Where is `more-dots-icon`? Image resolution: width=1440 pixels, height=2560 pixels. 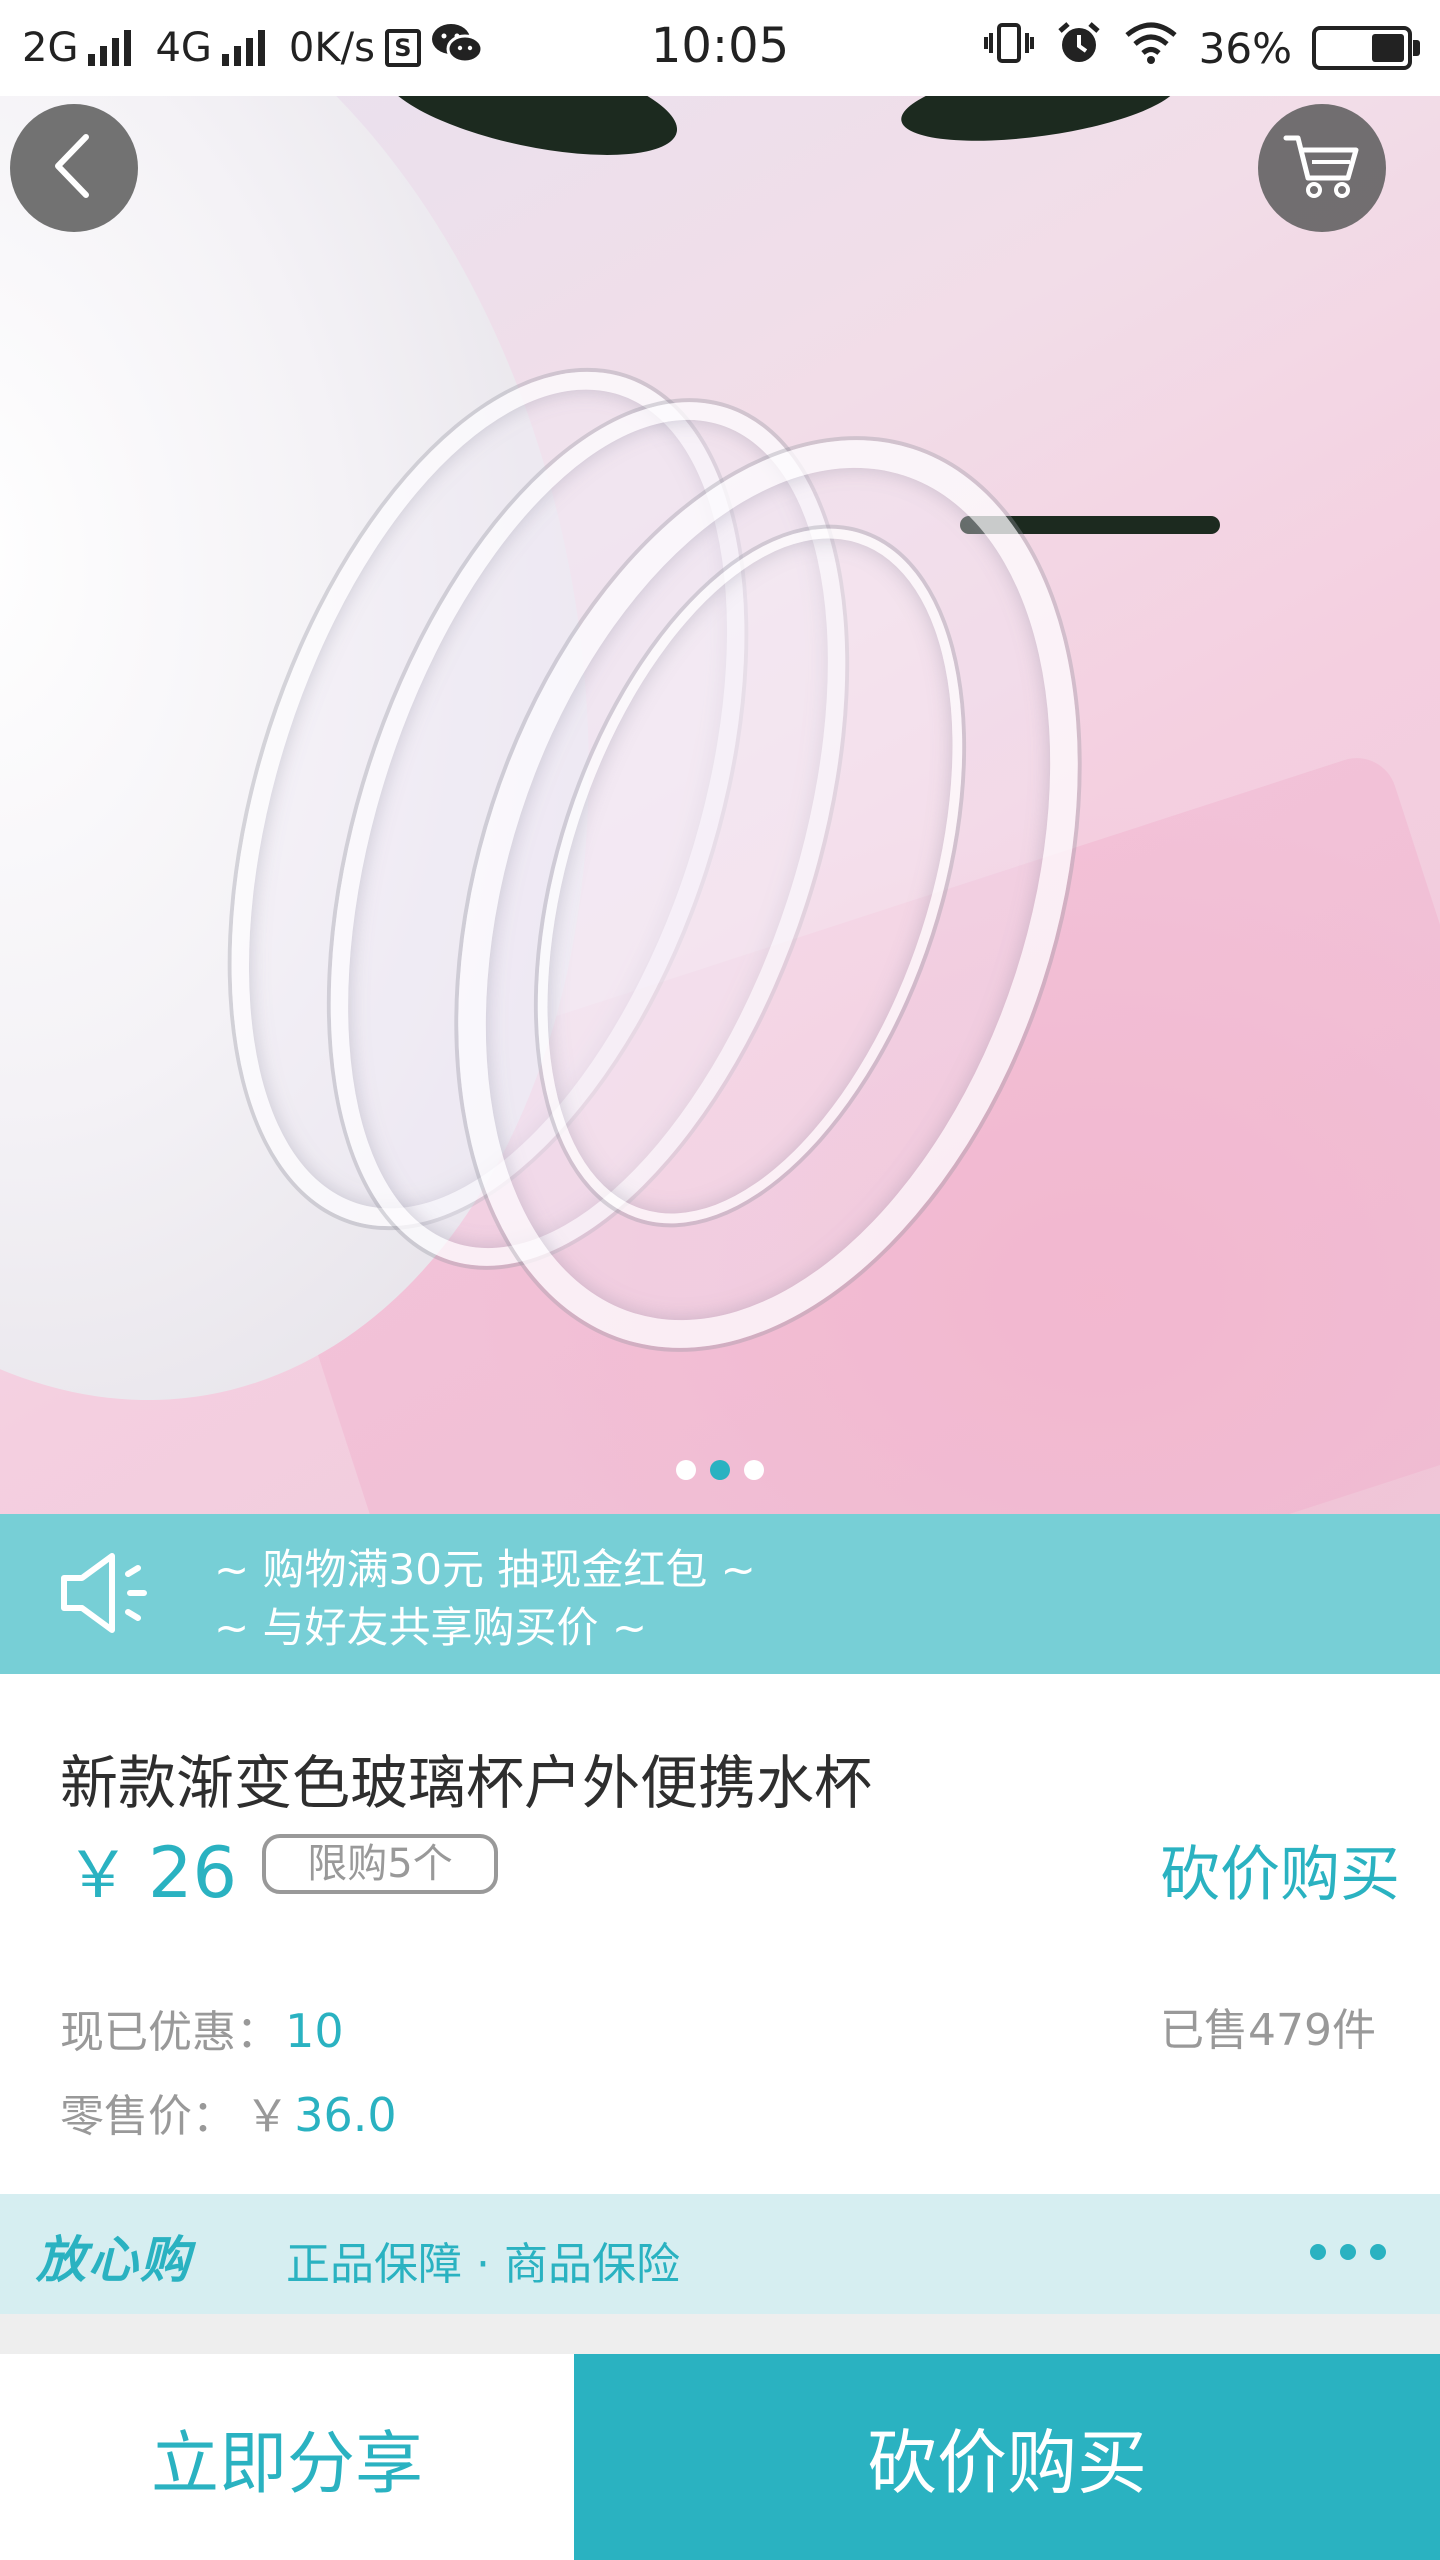 more-dots-icon is located at coordinates (1348, 2252).